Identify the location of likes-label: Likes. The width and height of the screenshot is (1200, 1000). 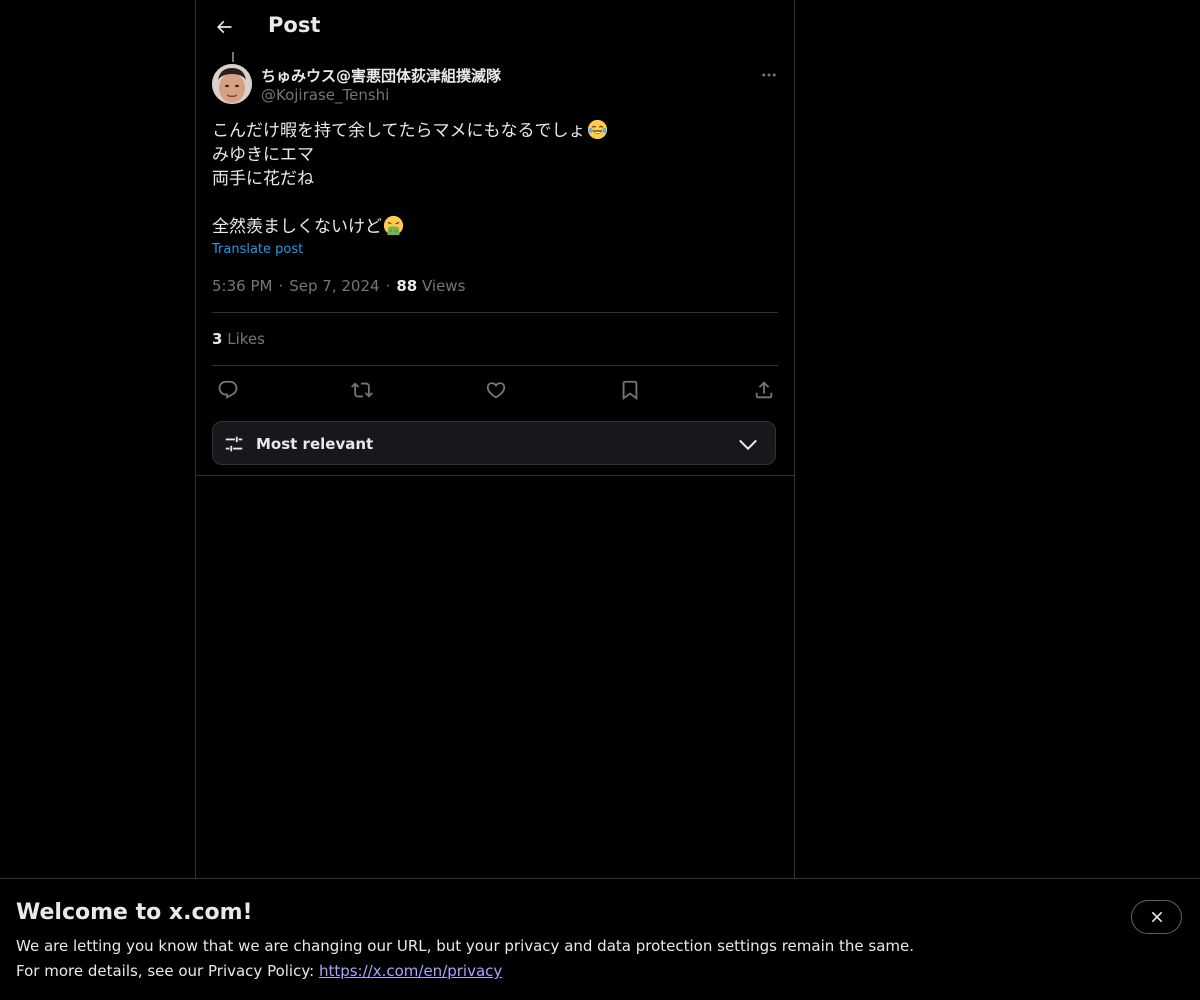
(246, 339).